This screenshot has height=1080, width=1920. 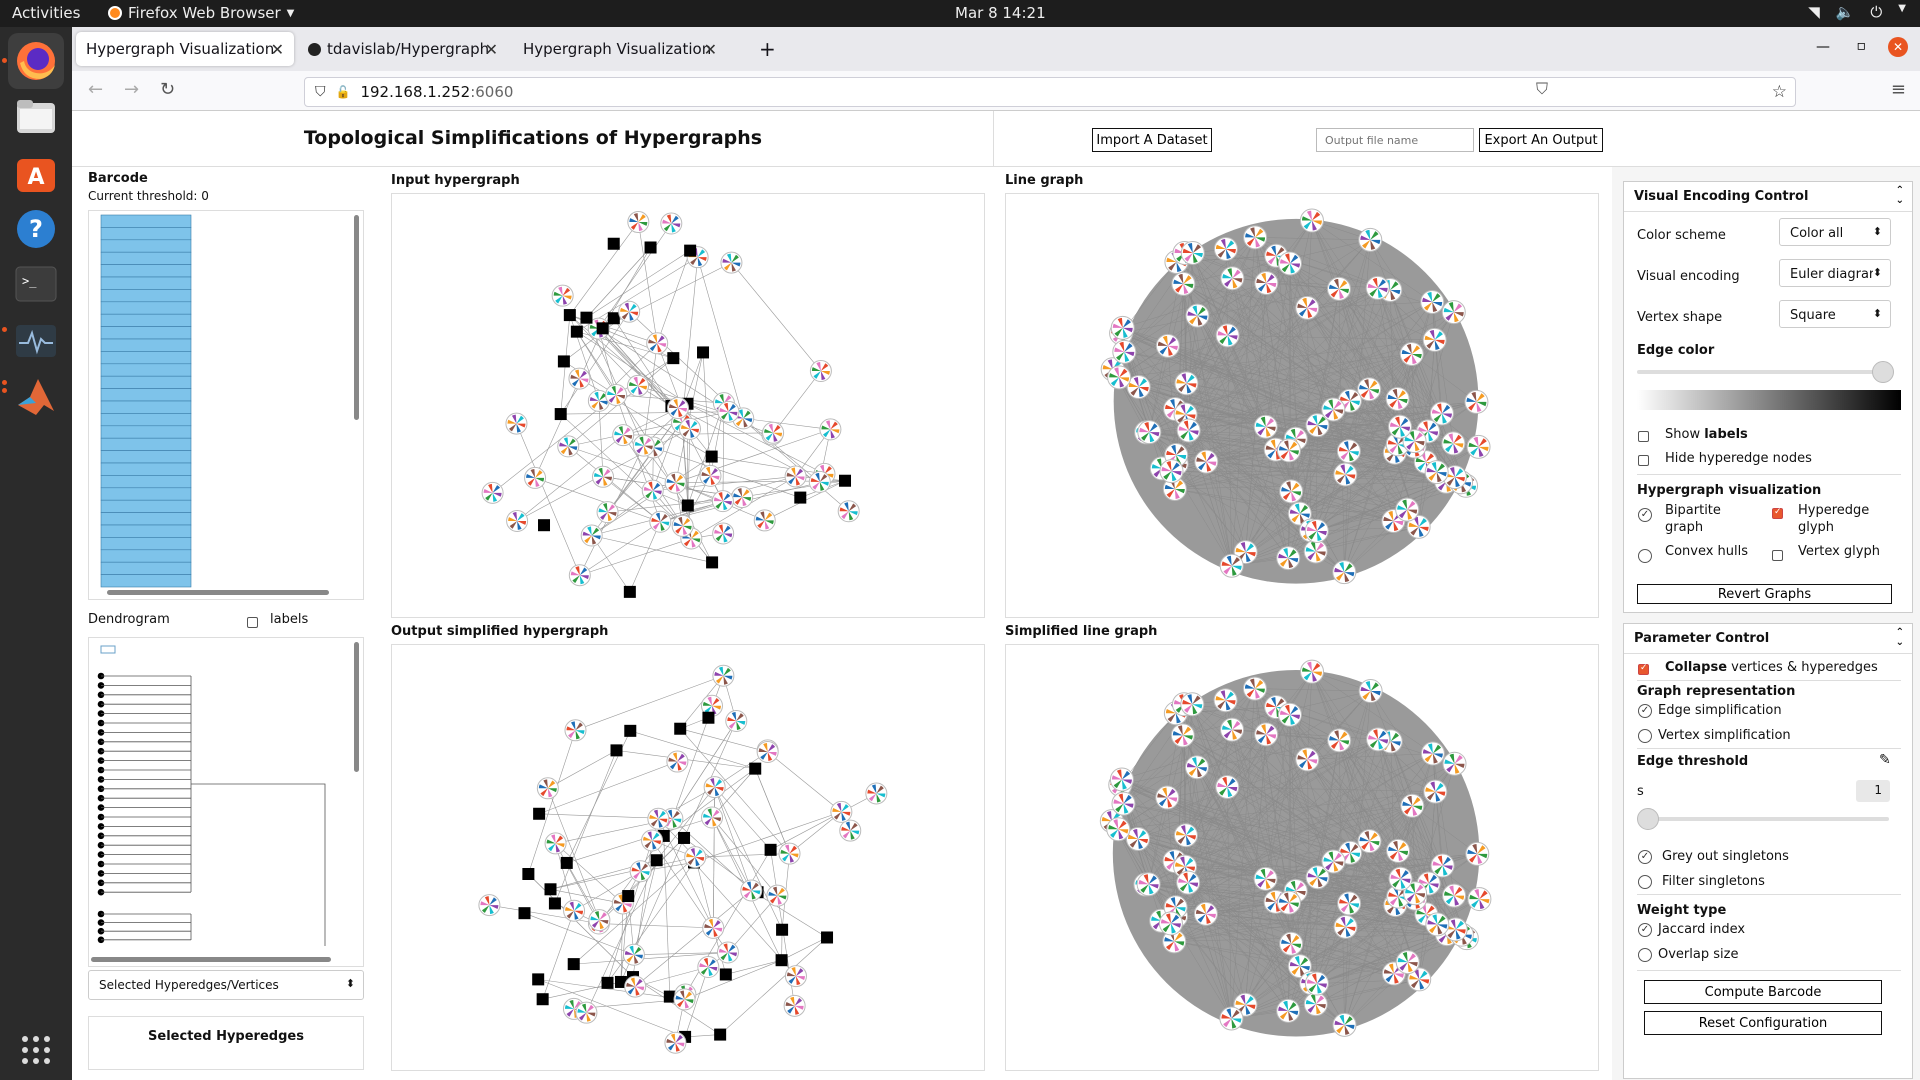 I want to click on forward-arrow-icon: →, so click(x=131, y=89).